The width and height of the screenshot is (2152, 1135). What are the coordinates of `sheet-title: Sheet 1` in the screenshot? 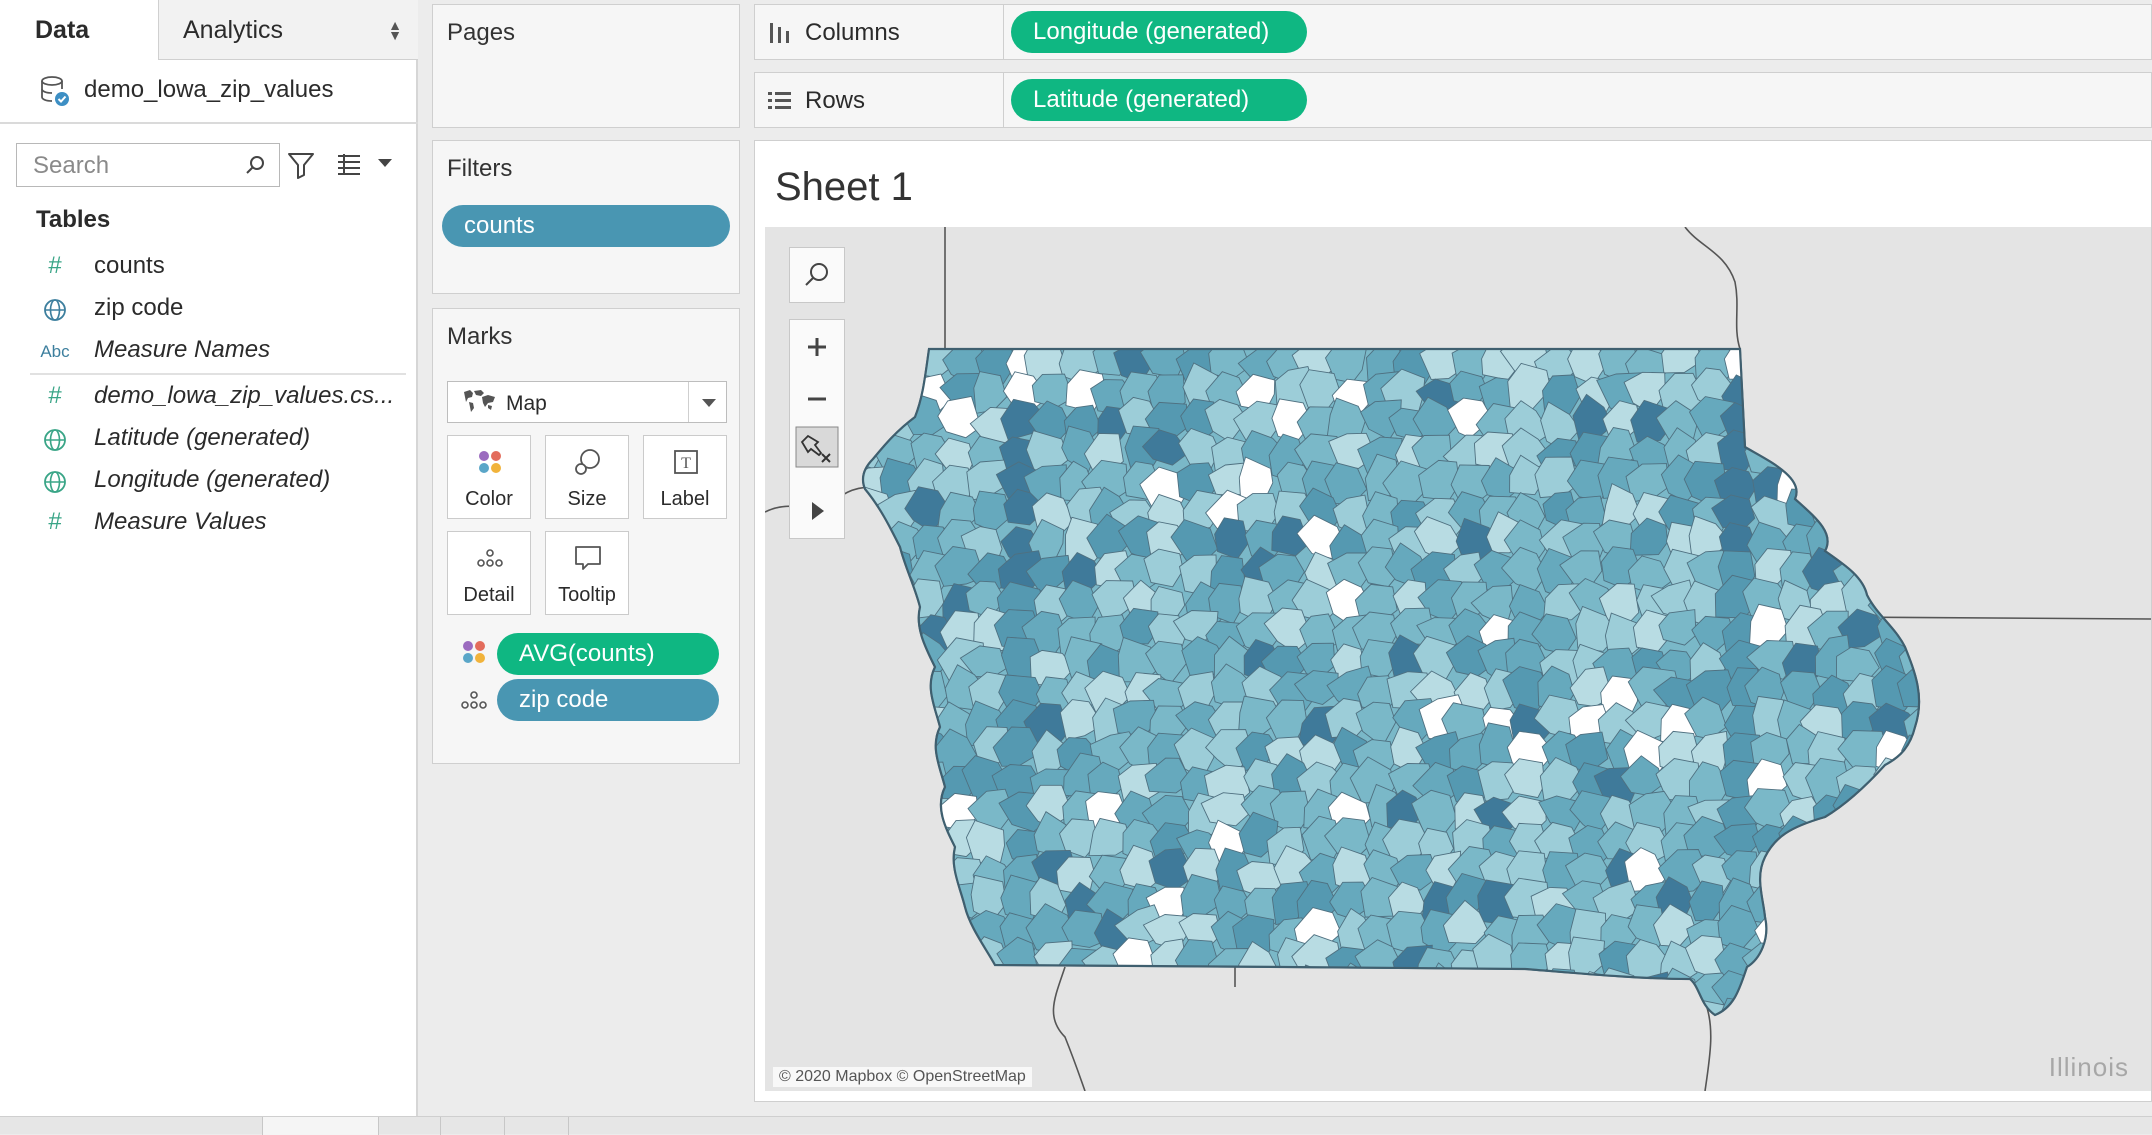 It's located at (844, 187).